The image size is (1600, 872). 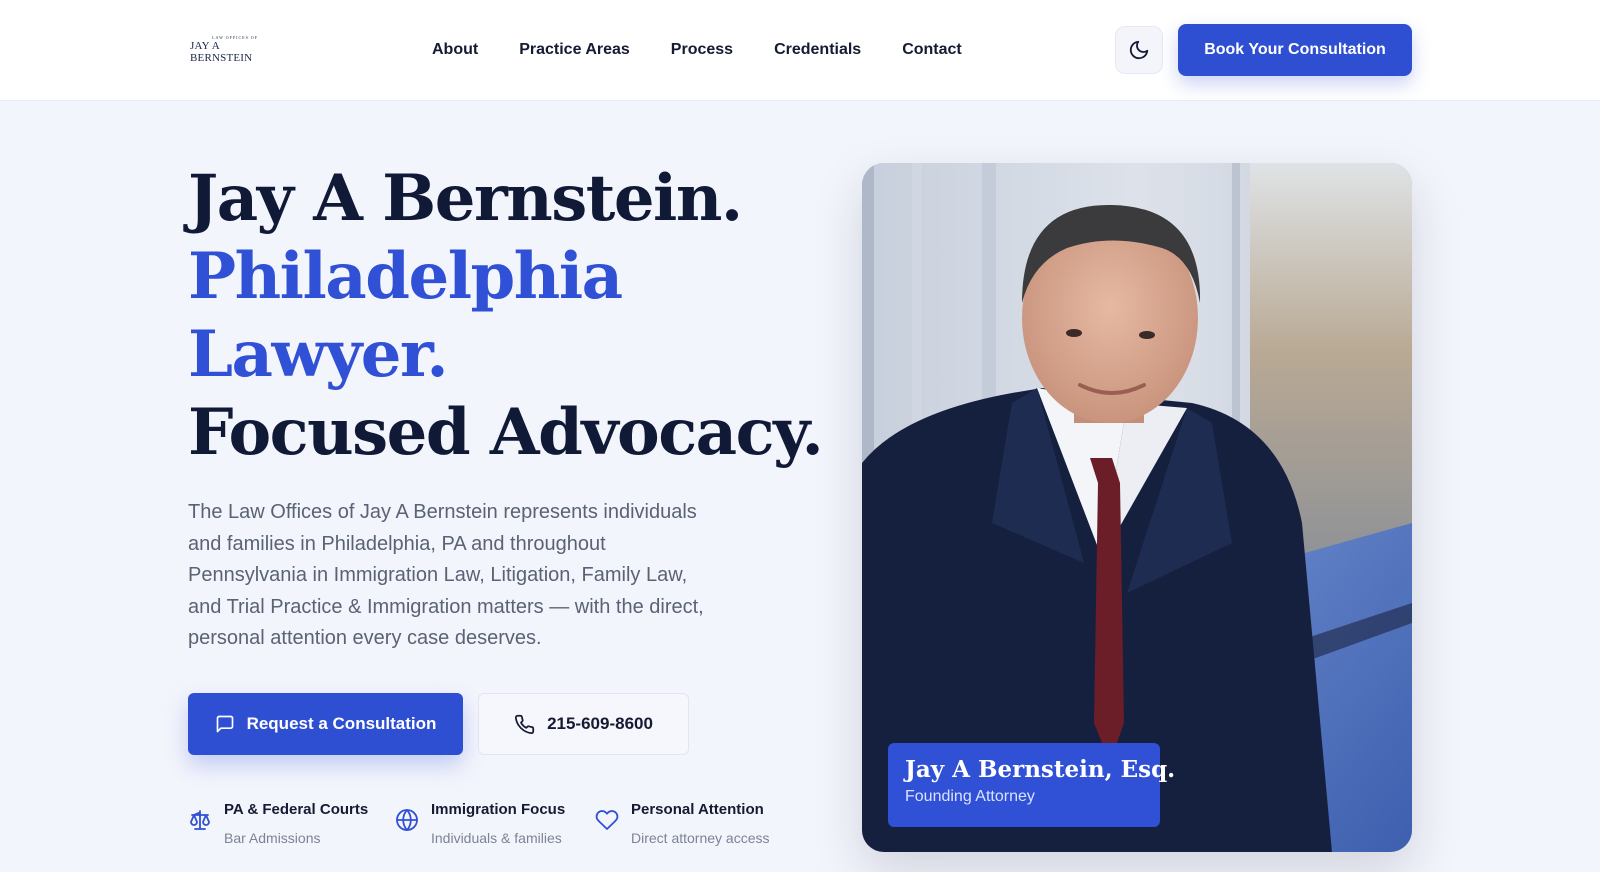 What do you see at coordinates (817, 50) in the screenshot?
I see `nav-link-credentials: Credentials` at bounding box center [817, 50].